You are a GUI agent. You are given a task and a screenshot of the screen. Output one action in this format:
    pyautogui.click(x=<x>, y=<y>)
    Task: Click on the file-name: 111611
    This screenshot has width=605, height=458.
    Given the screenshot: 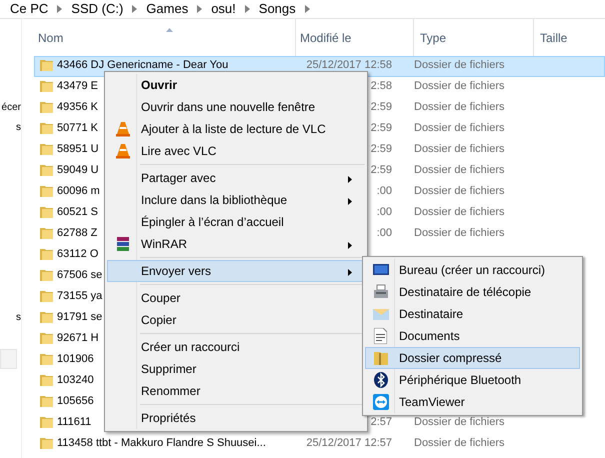 What is the action you would take?
    pyautogui.click(x=74, y=422)
    